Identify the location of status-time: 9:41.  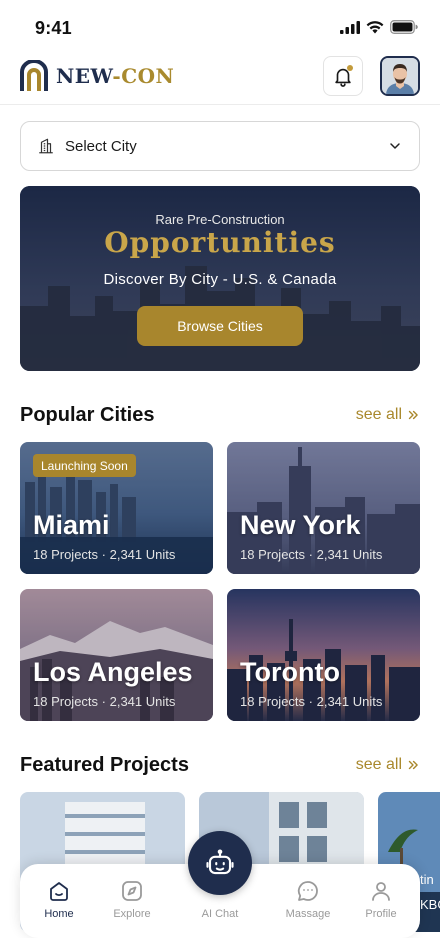
(53, 28).